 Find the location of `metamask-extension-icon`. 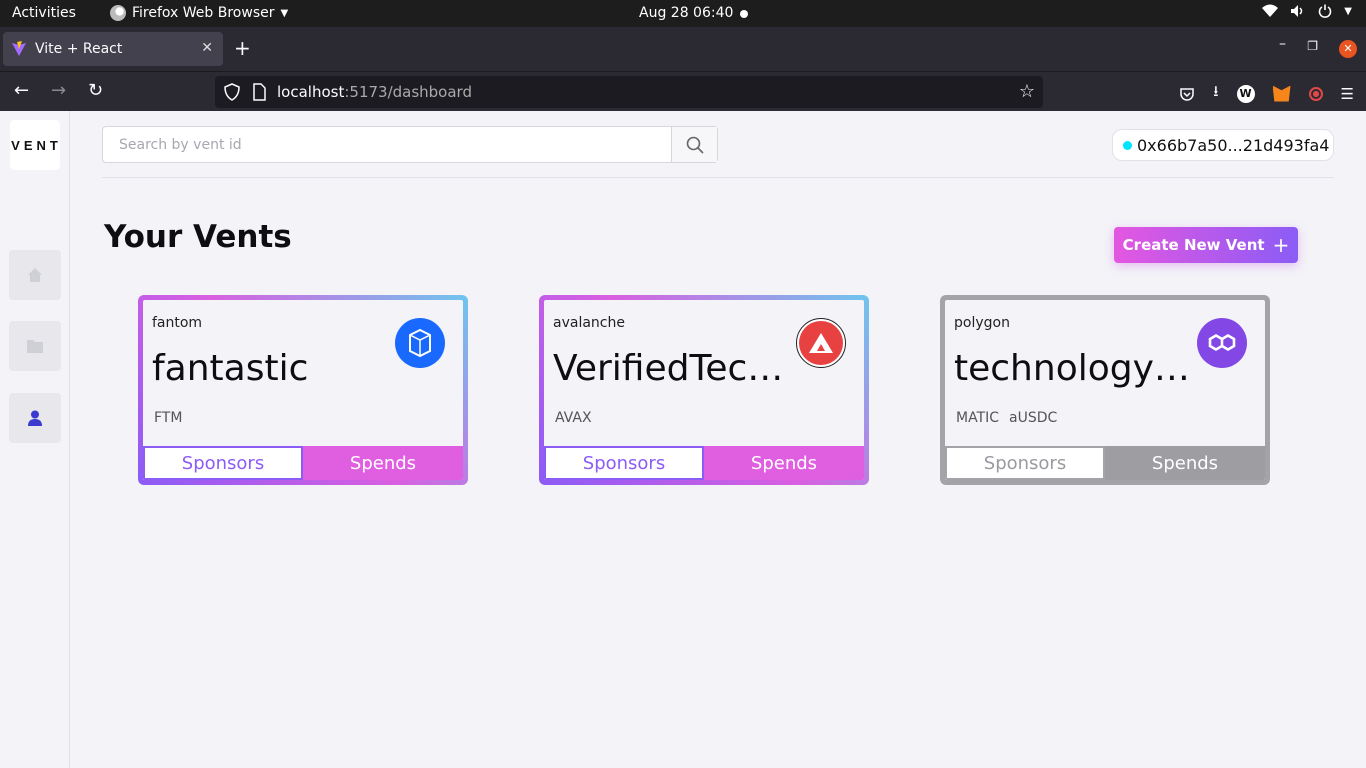

metamask-extension-icon is located at coordinates (1281, 93).